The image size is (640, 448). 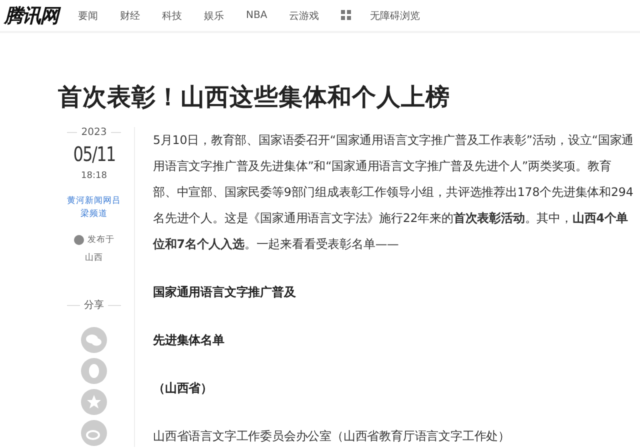 What do you see at coordinates (304, 15) in the screenshot?
I see `nav-link: 云游戏` at bounding box center [304, 15].